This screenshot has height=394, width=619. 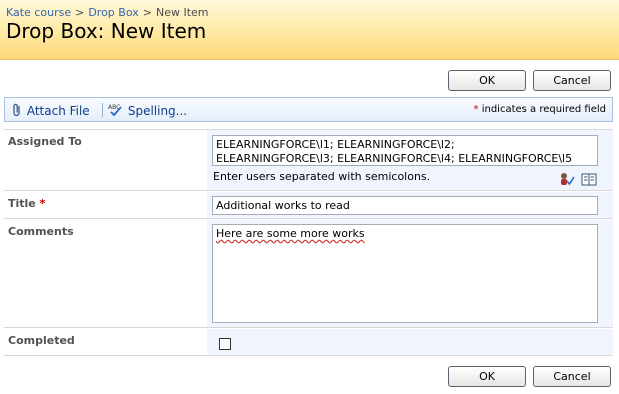 What do you see at coordinates (322, 176) in the screenshot?
I see `assigned-to-hint: Enter users separated with semicolons.` at bounding box center [322, 176].